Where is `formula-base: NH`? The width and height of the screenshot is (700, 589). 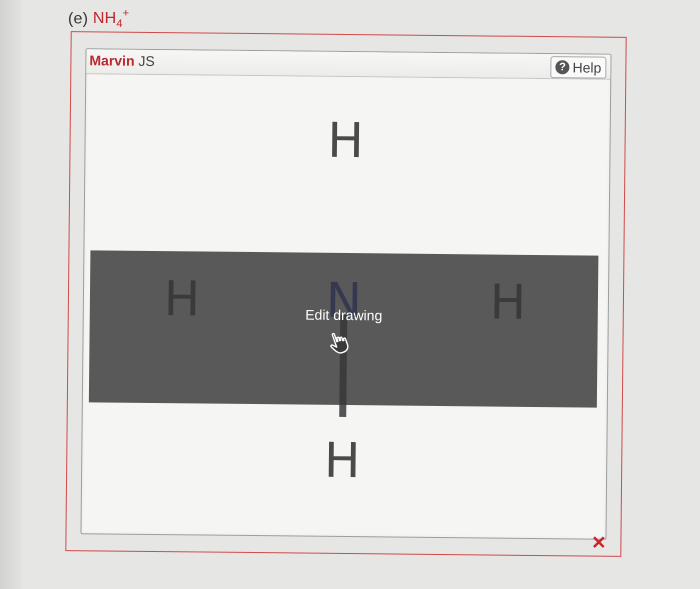 formula-base: NH is located at coordinates (104, 19).